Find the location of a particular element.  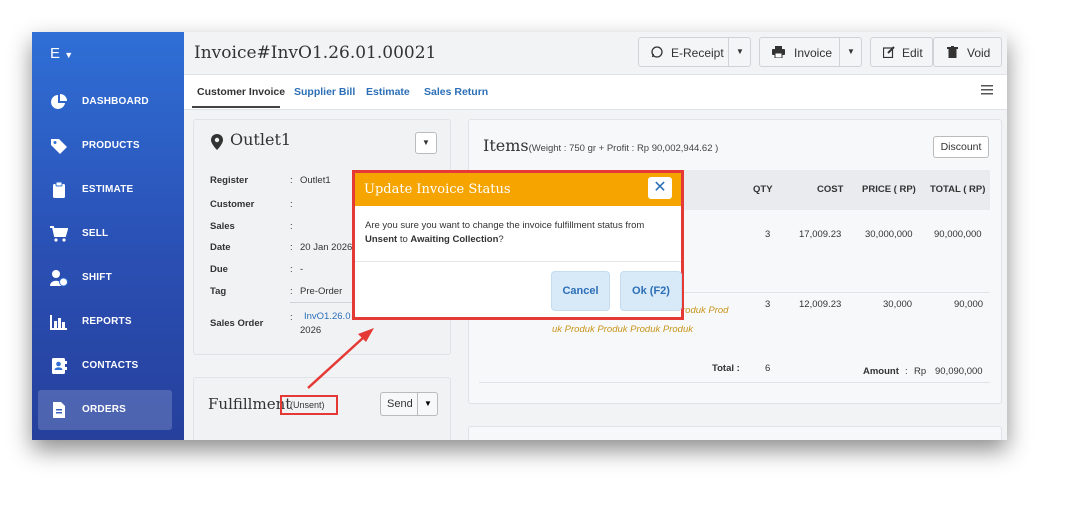

ok-button: Ok (F2) is located at coordinates (651, 291).